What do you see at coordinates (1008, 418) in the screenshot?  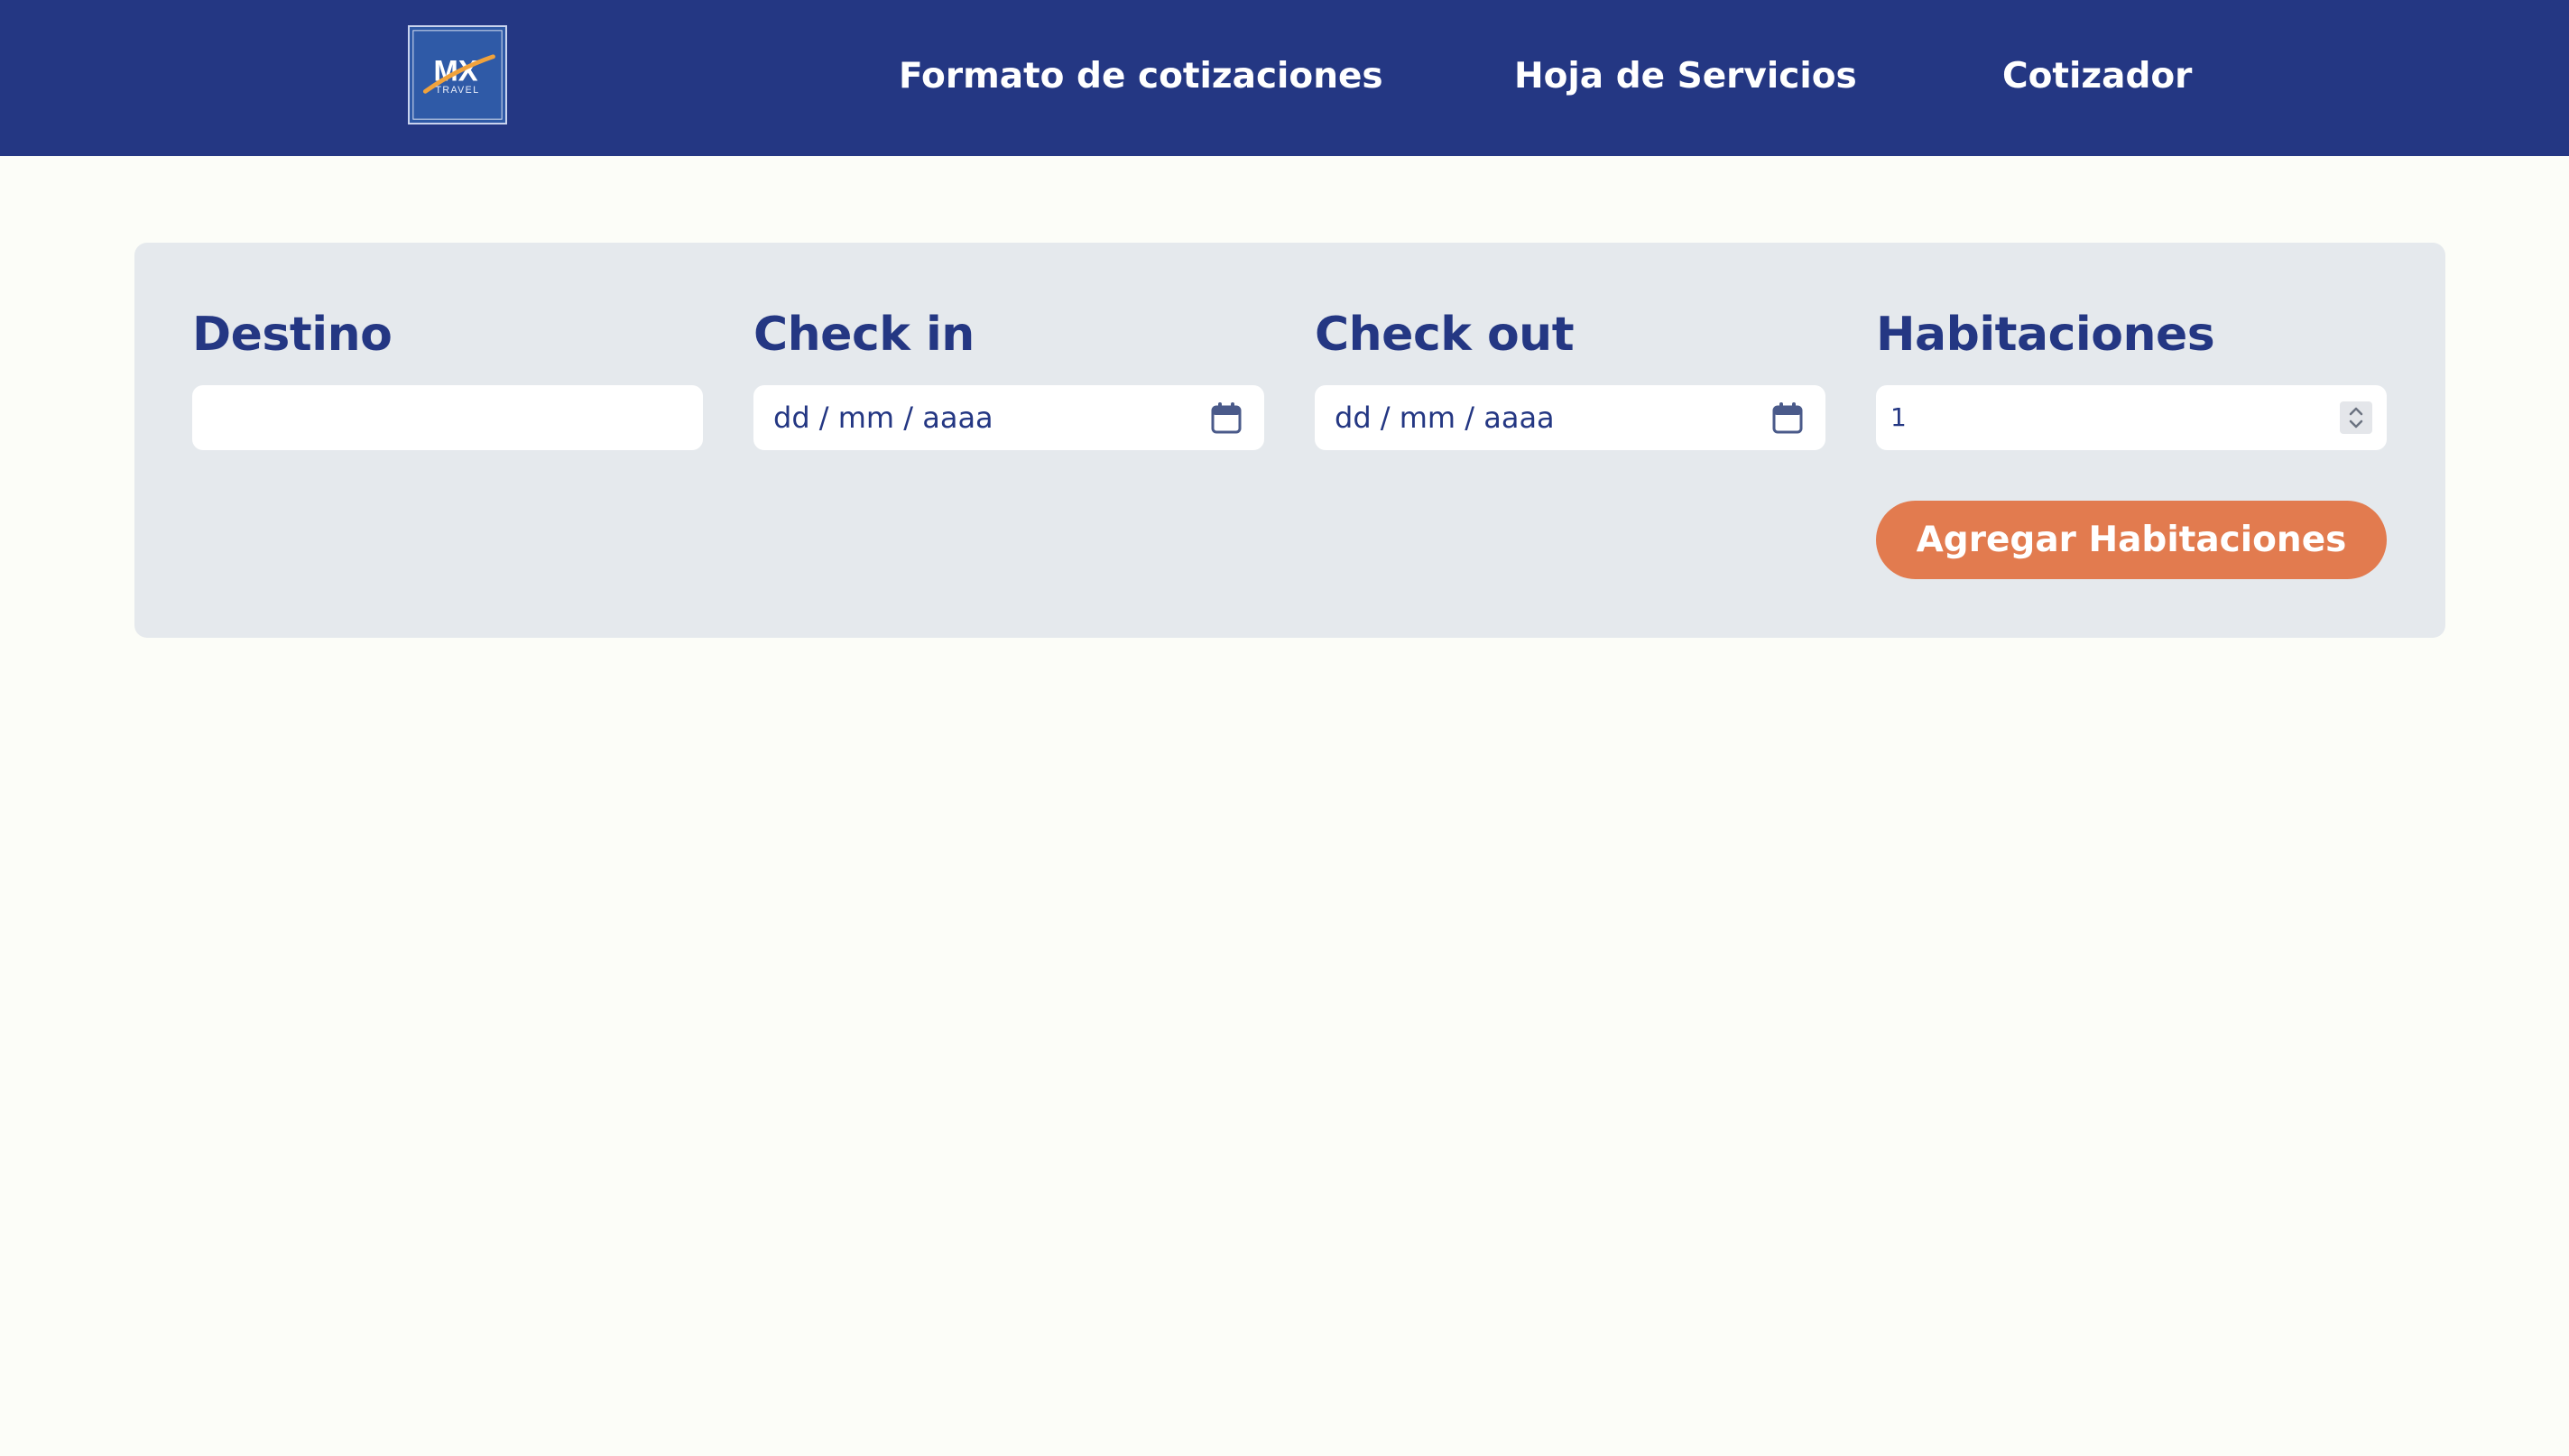 I see `check-in-date-input: dd / mm / aaaa` at bounding box center [1008, 418].